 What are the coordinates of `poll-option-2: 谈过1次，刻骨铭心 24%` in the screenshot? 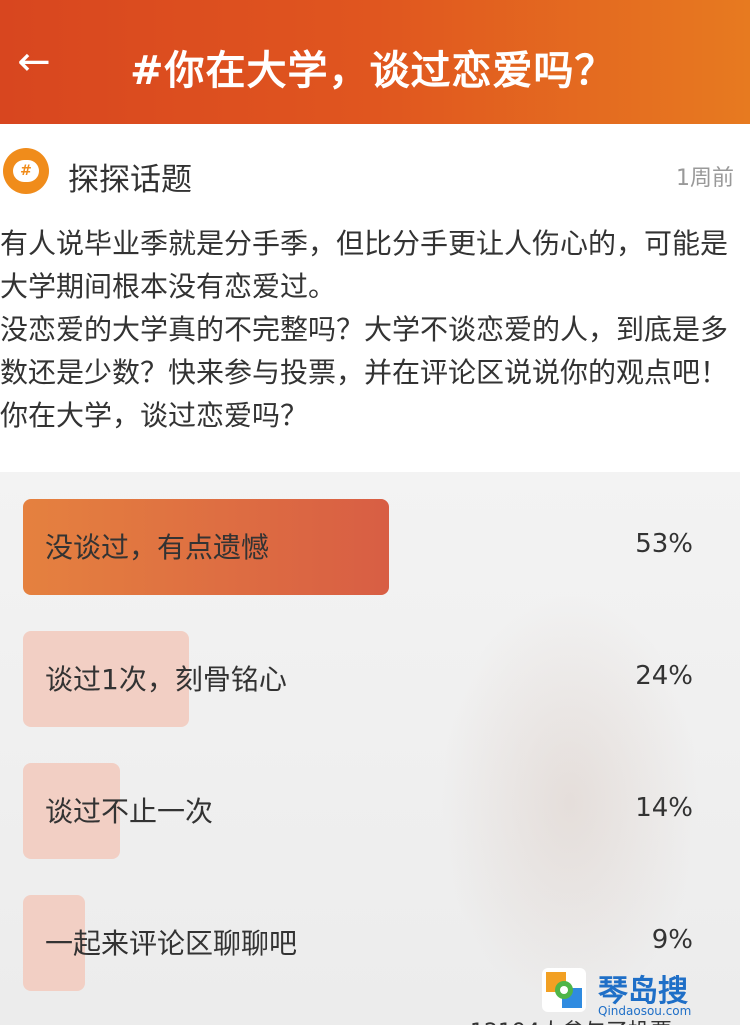 It's located at (370, 679).